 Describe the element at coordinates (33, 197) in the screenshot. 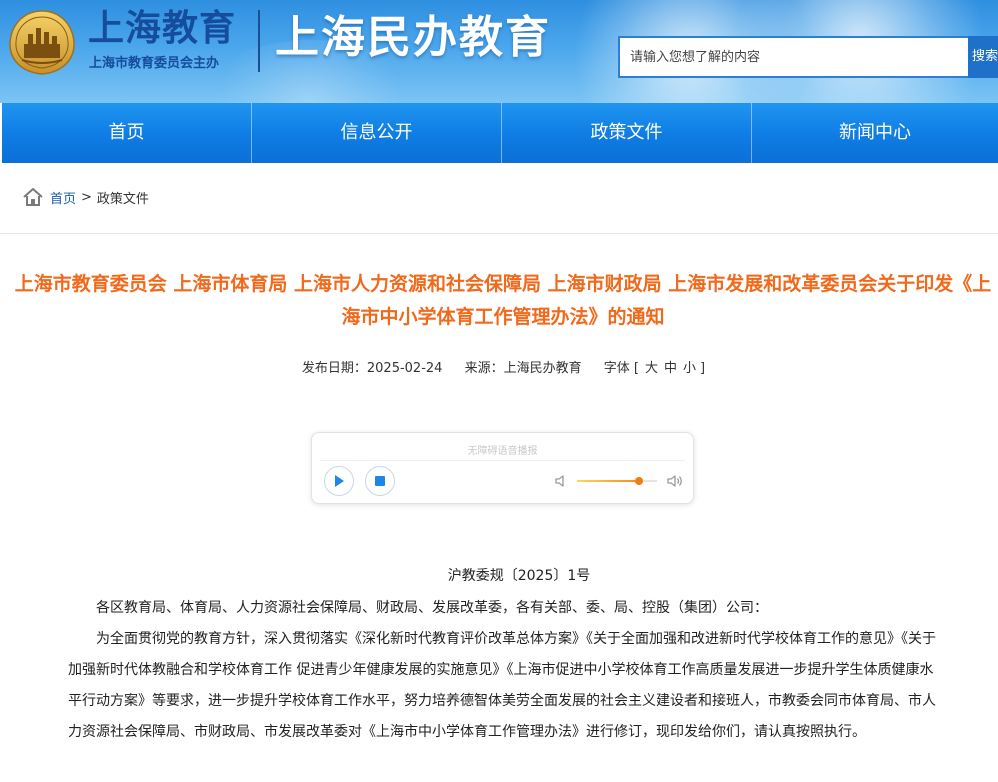

I see `home-icon` at that location.